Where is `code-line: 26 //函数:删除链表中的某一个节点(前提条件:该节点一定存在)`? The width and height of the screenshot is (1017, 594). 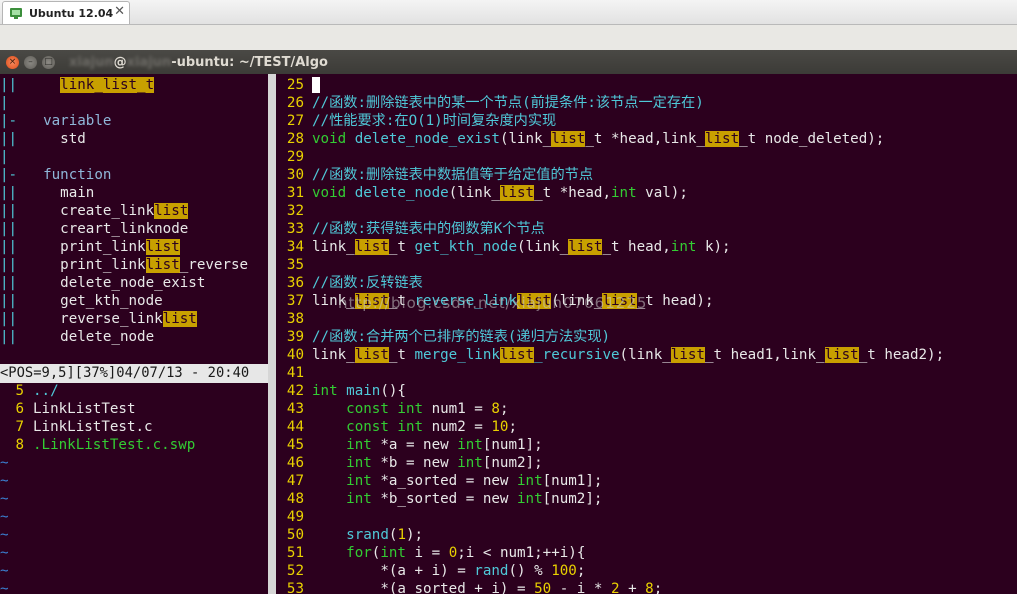
code-line: 26 //函数:删除链表中的某一个节点(前提条件:该节点一定存在) is located at coordinates (490, 103).